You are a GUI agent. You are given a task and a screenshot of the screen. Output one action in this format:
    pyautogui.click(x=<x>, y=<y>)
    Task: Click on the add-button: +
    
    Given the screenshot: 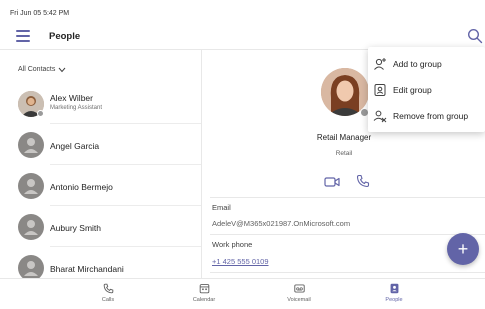 What is the action you would take?
    pyautogui.click(x=463, y=249)
    